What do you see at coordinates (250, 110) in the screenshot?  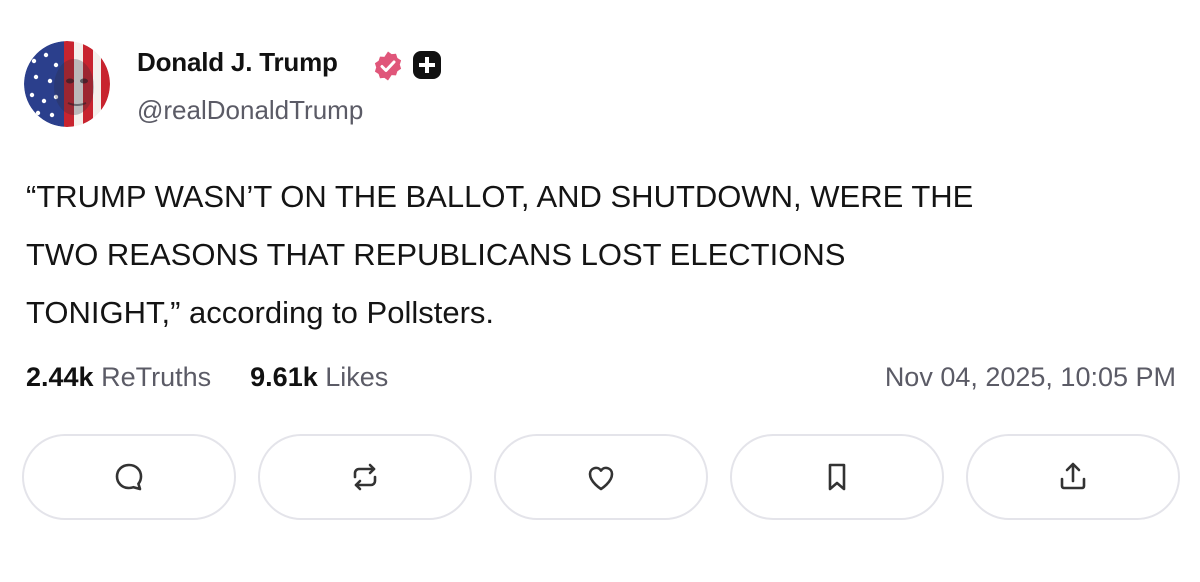 I see `author-handle: @realDonaldTrump` at bounding box center [250, 110].